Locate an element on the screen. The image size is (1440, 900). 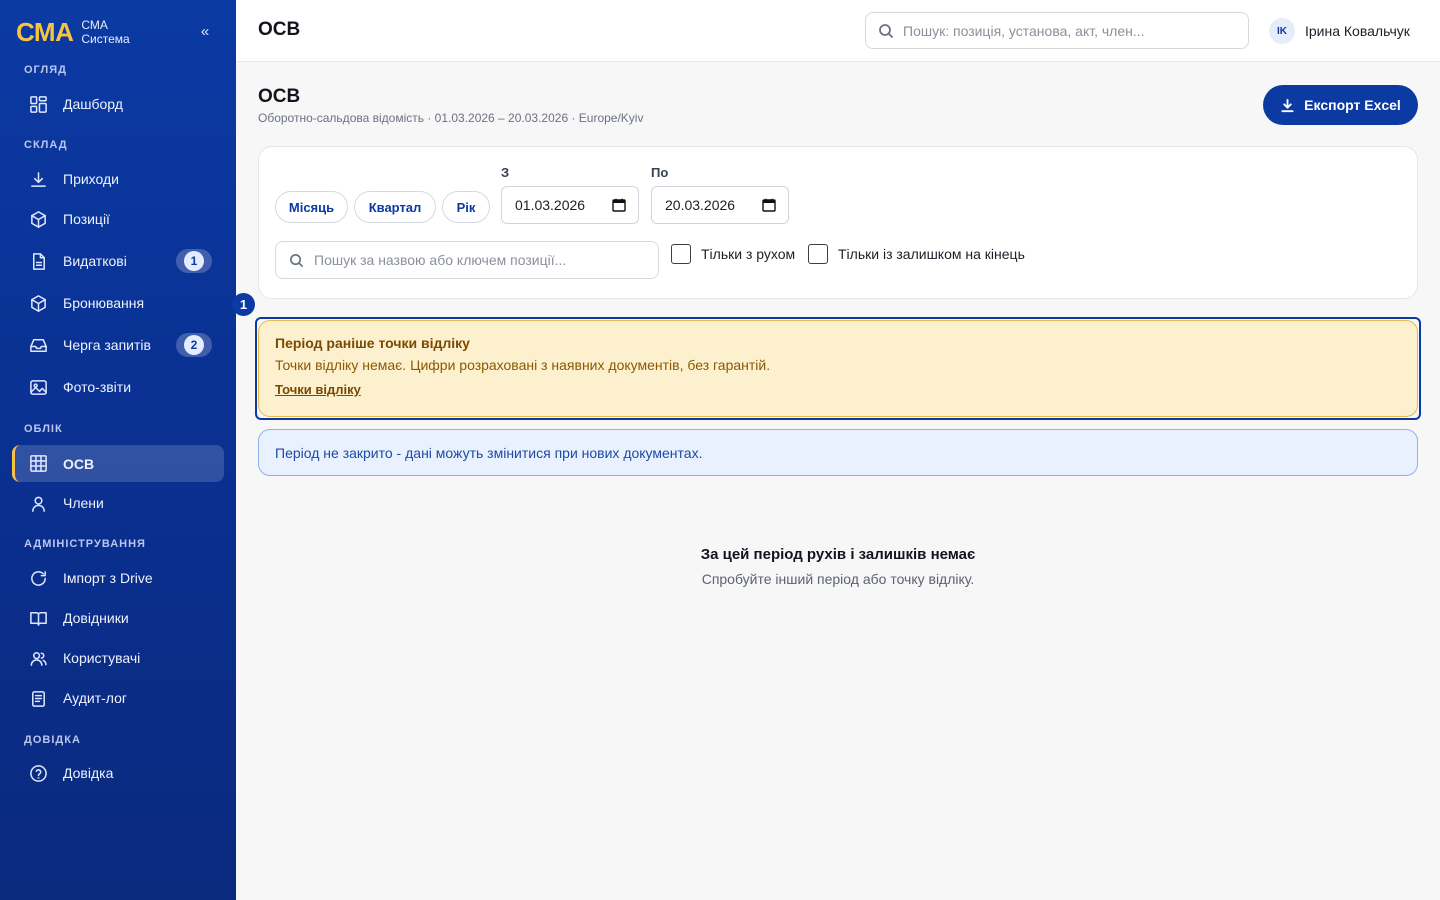
sidebar-item-label: Користувачі is located at coordinates (102, 658).